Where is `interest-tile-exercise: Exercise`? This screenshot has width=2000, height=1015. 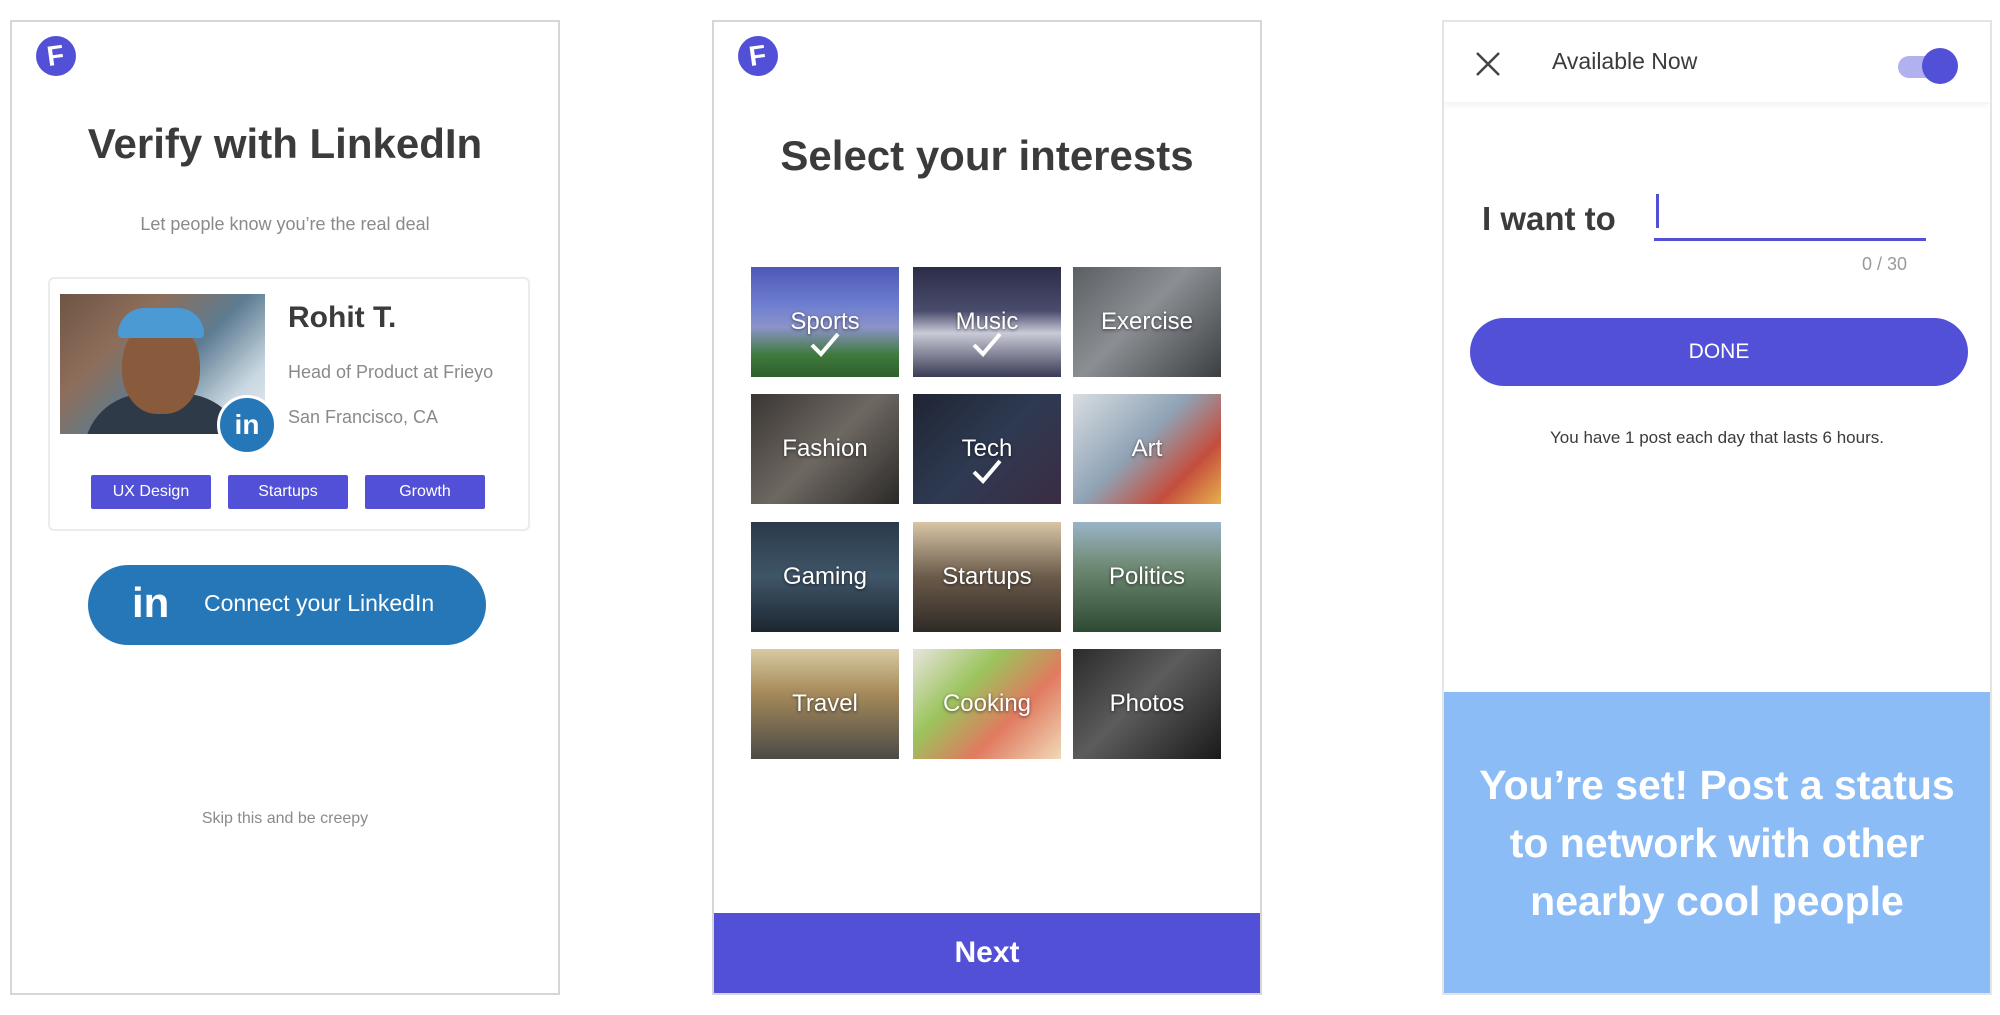
interest-tile-exercise: Exercise is located at coordinates (1147, 322).